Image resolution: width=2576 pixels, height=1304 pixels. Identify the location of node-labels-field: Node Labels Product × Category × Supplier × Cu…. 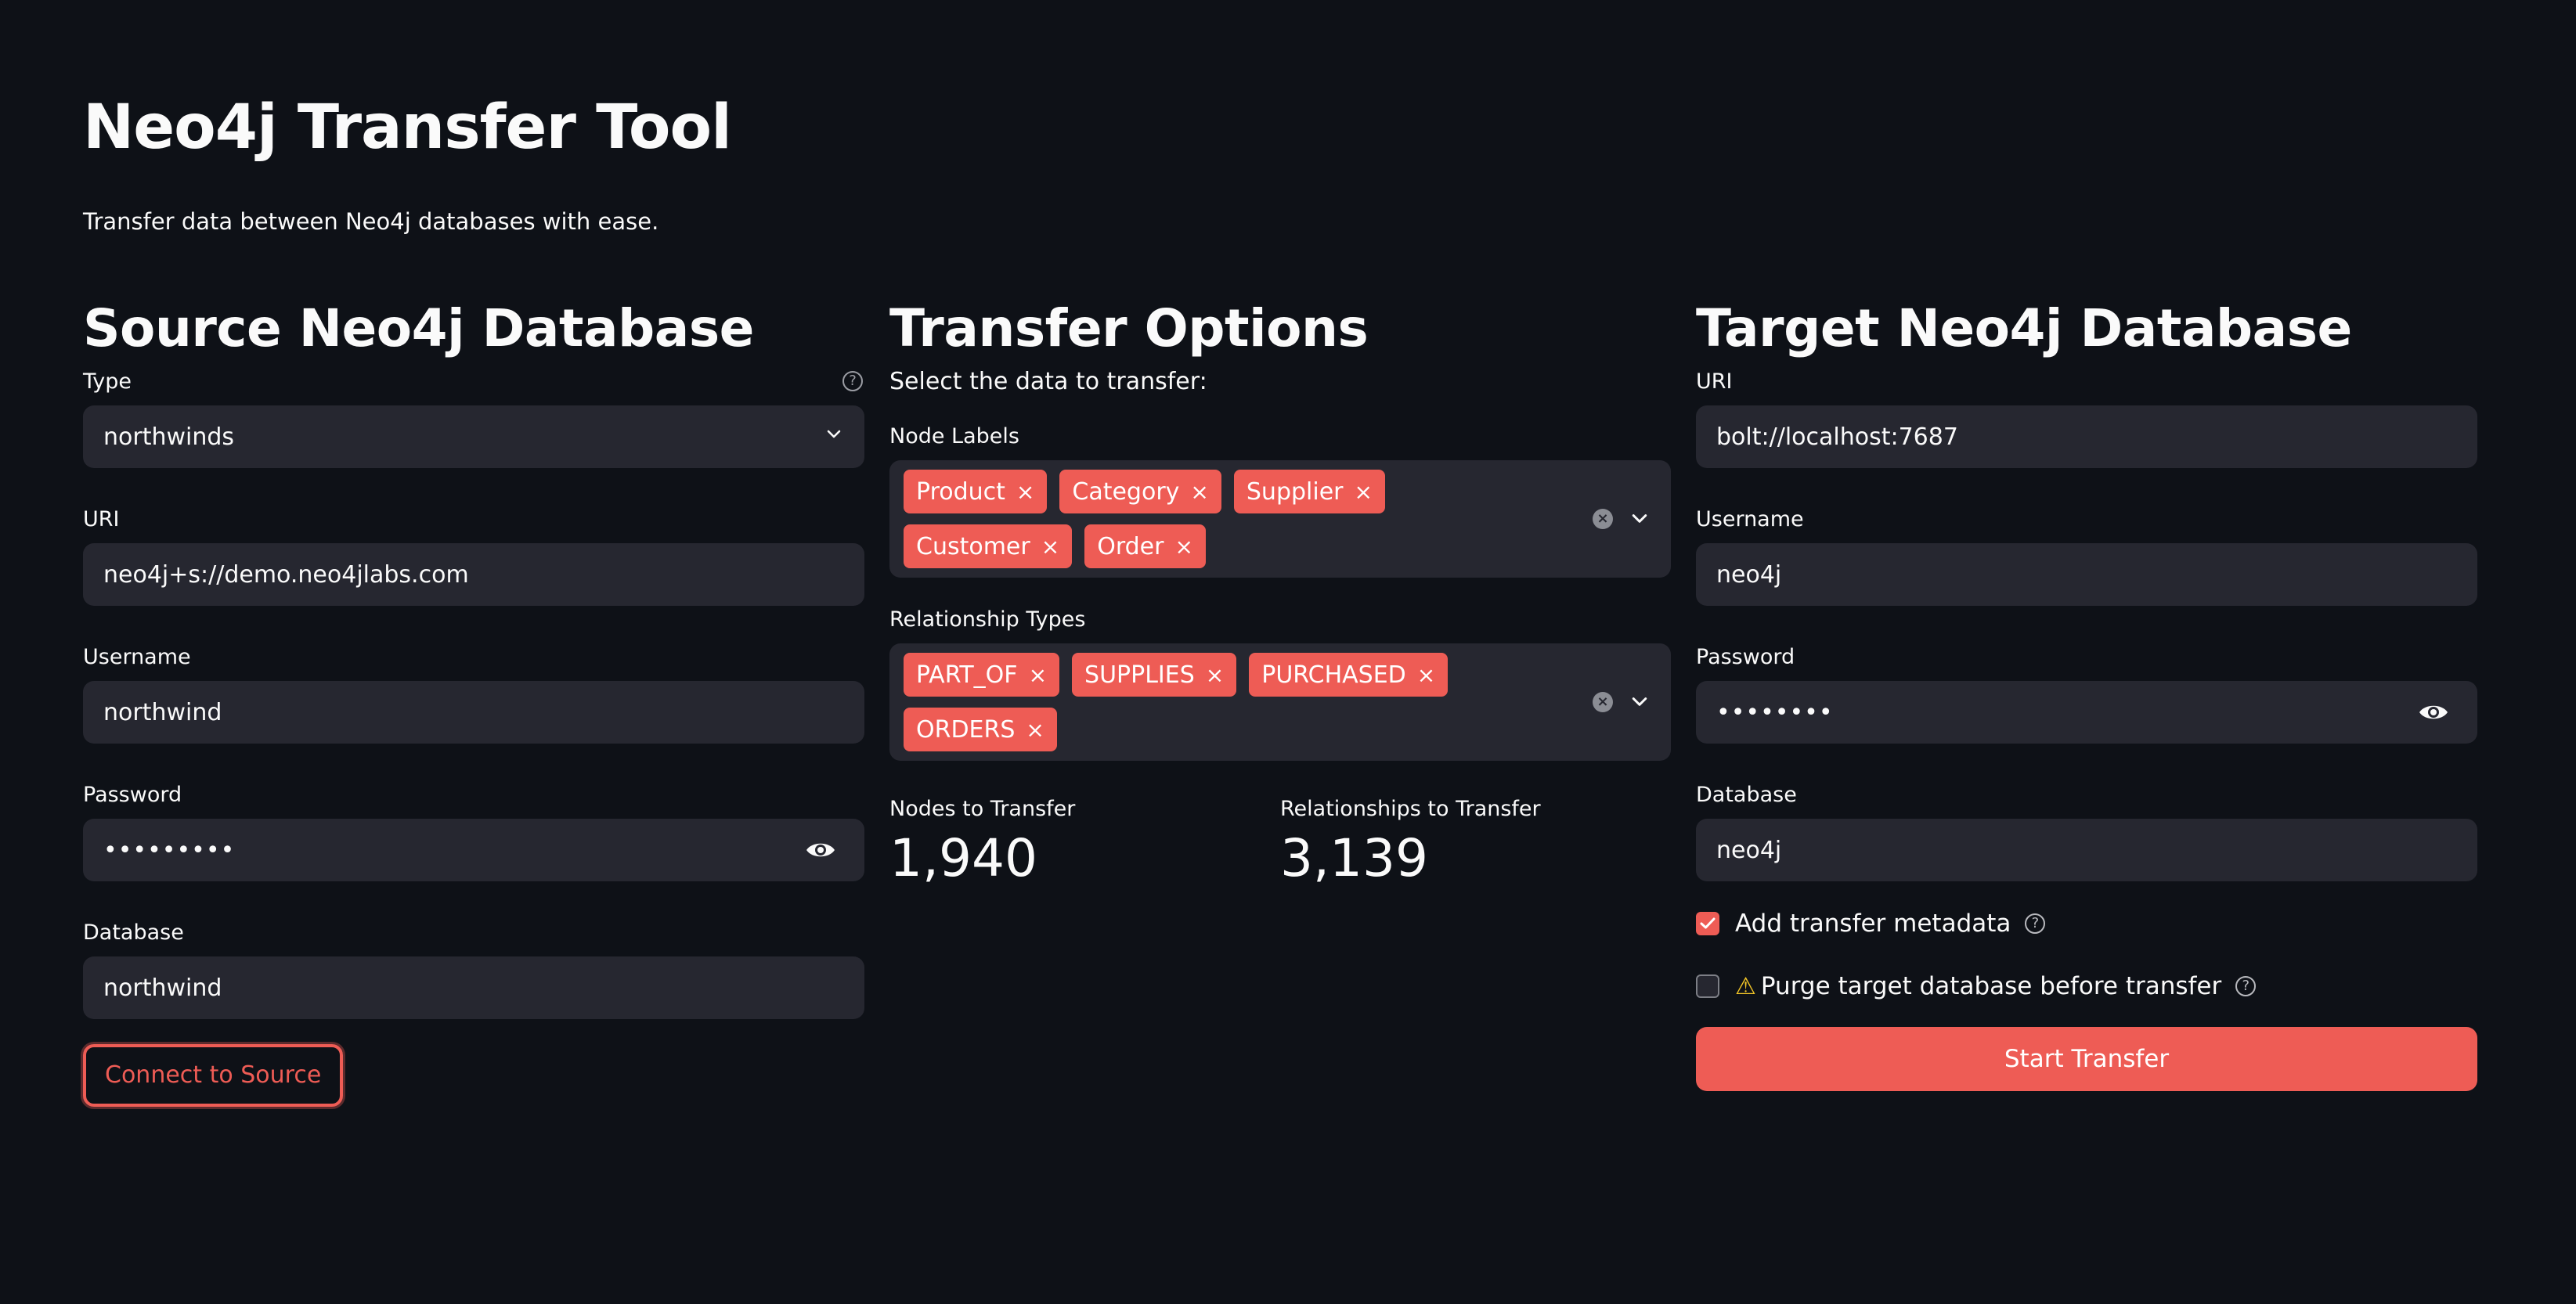
(1280, 501).